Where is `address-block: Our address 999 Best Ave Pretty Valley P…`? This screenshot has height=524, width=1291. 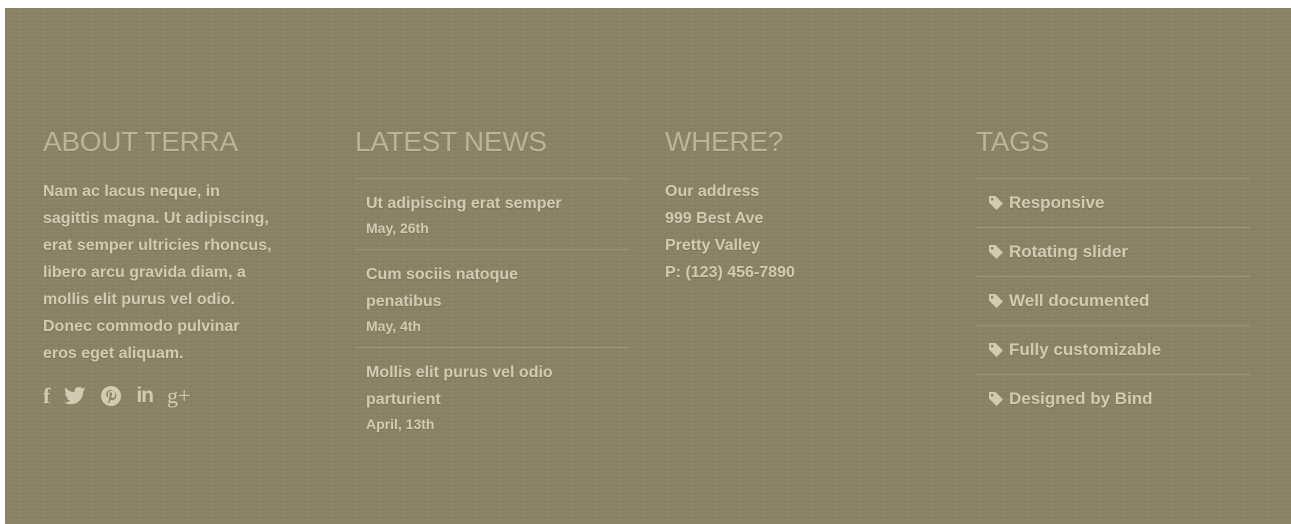 address-block: Our address 999 Best Ave Pretty Valley P… is located at coordinates (805, 232).